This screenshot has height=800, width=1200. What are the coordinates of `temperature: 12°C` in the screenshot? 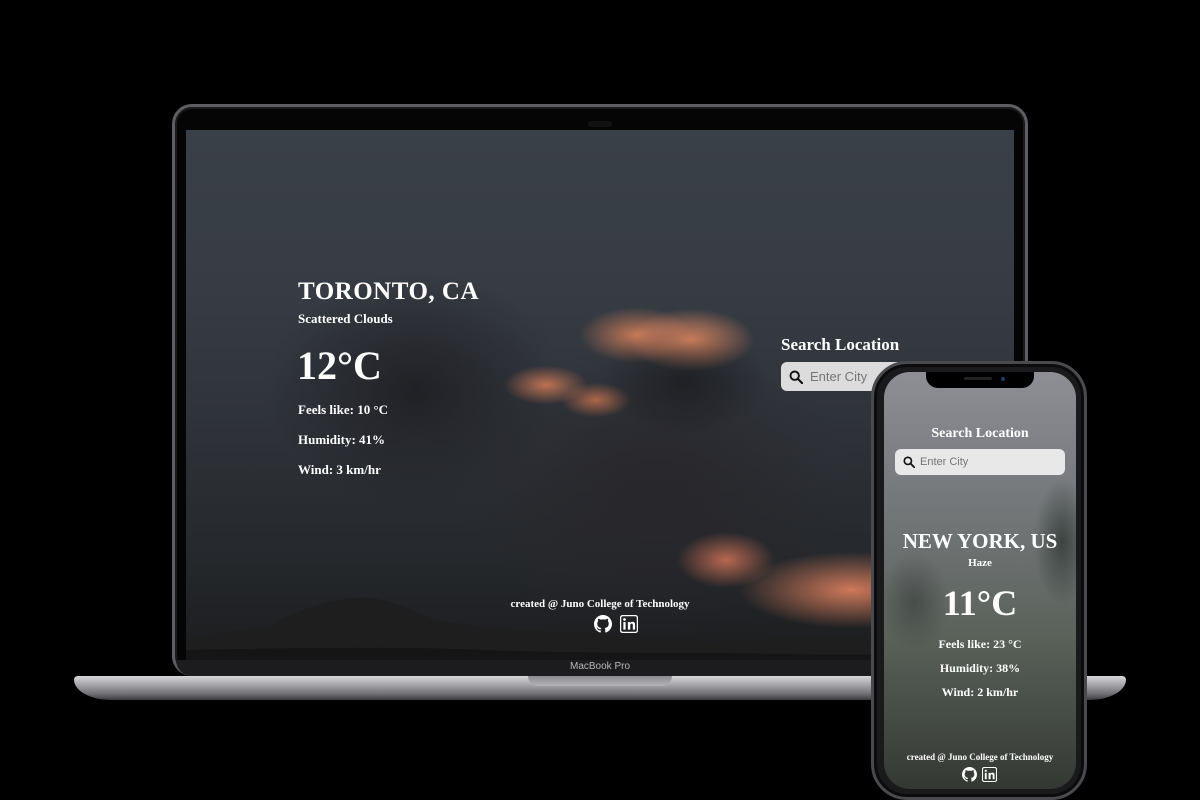 It's located at (339, 365).